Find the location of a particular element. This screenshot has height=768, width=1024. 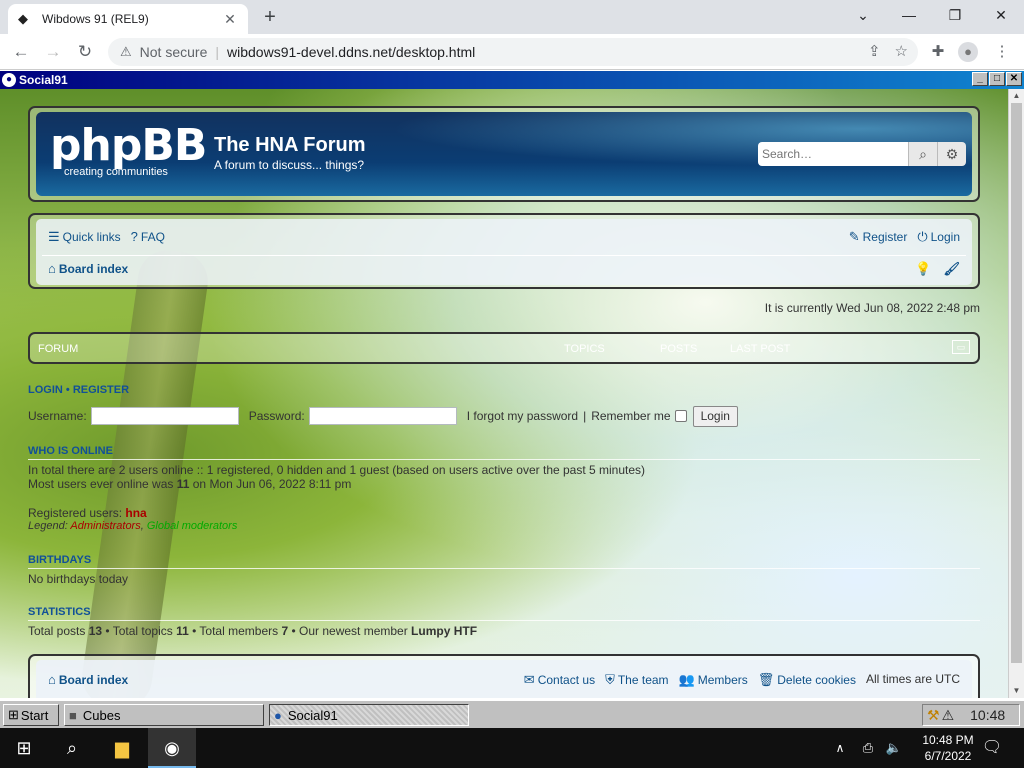

most-users-pre: Most users ever online was is located at coordinates (102, 484).